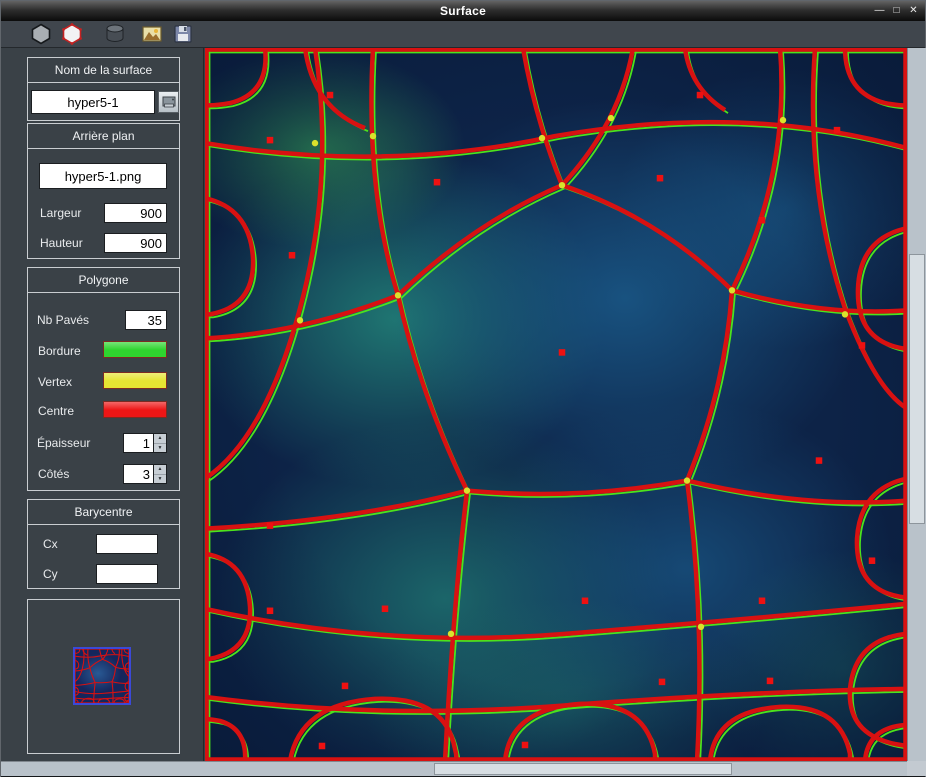 The width and height of the screenshot is (926, 777). I want to click on nb-paves-input, so click(146, 320).